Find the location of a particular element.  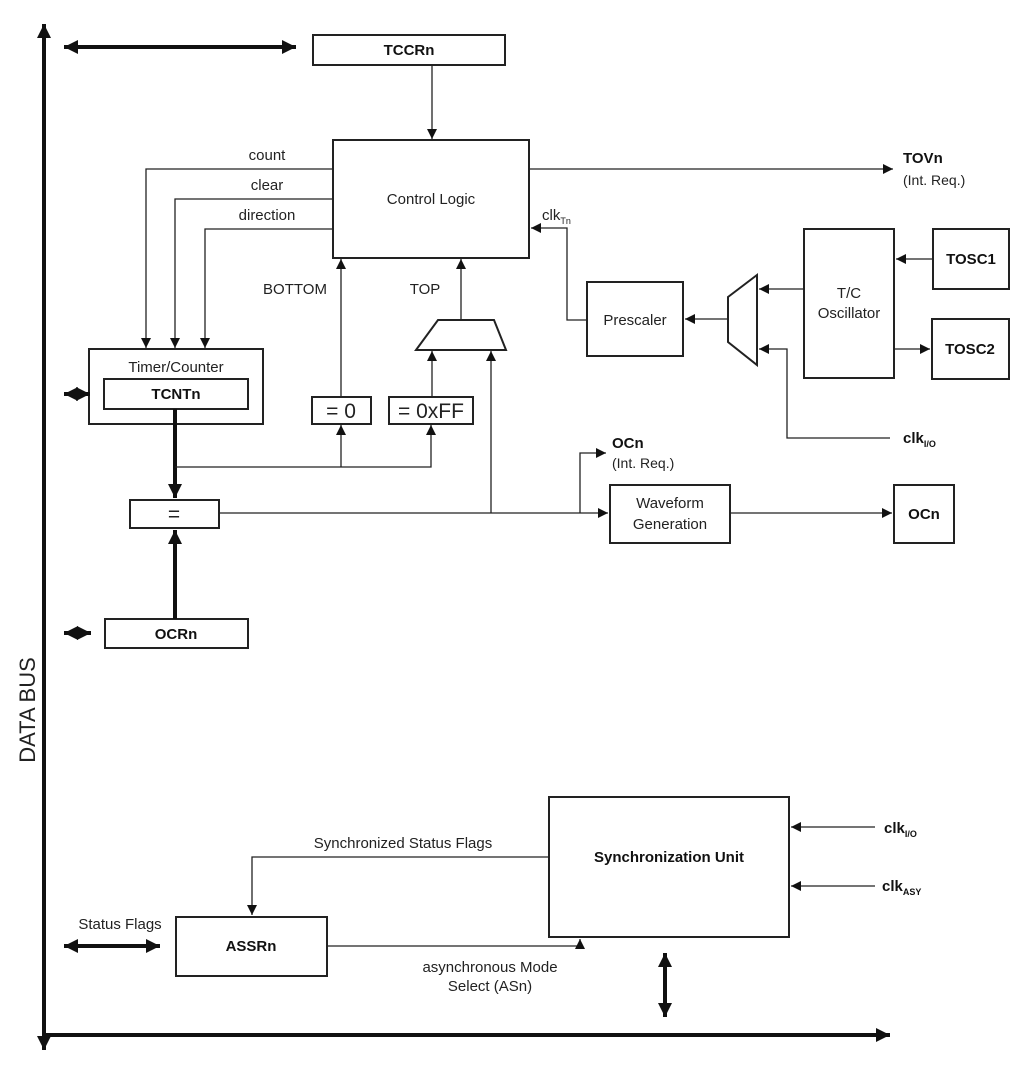

waveform-label-1: Waveform is located at coordinates (670, 503).